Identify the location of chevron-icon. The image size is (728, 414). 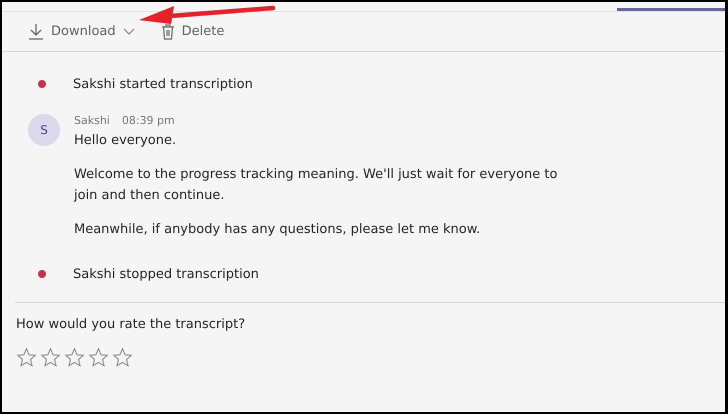
(128, 32).